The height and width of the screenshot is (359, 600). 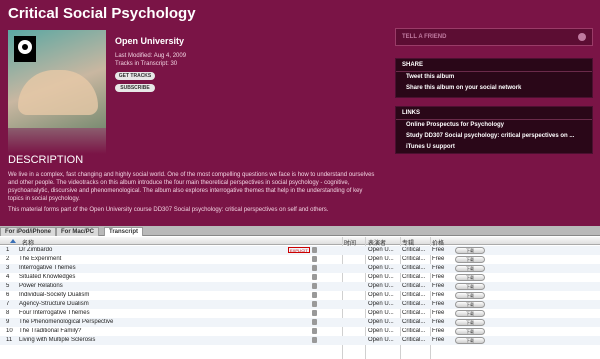 I want to click on track-name: Interrogative Themes, so click(x=47, y=268).